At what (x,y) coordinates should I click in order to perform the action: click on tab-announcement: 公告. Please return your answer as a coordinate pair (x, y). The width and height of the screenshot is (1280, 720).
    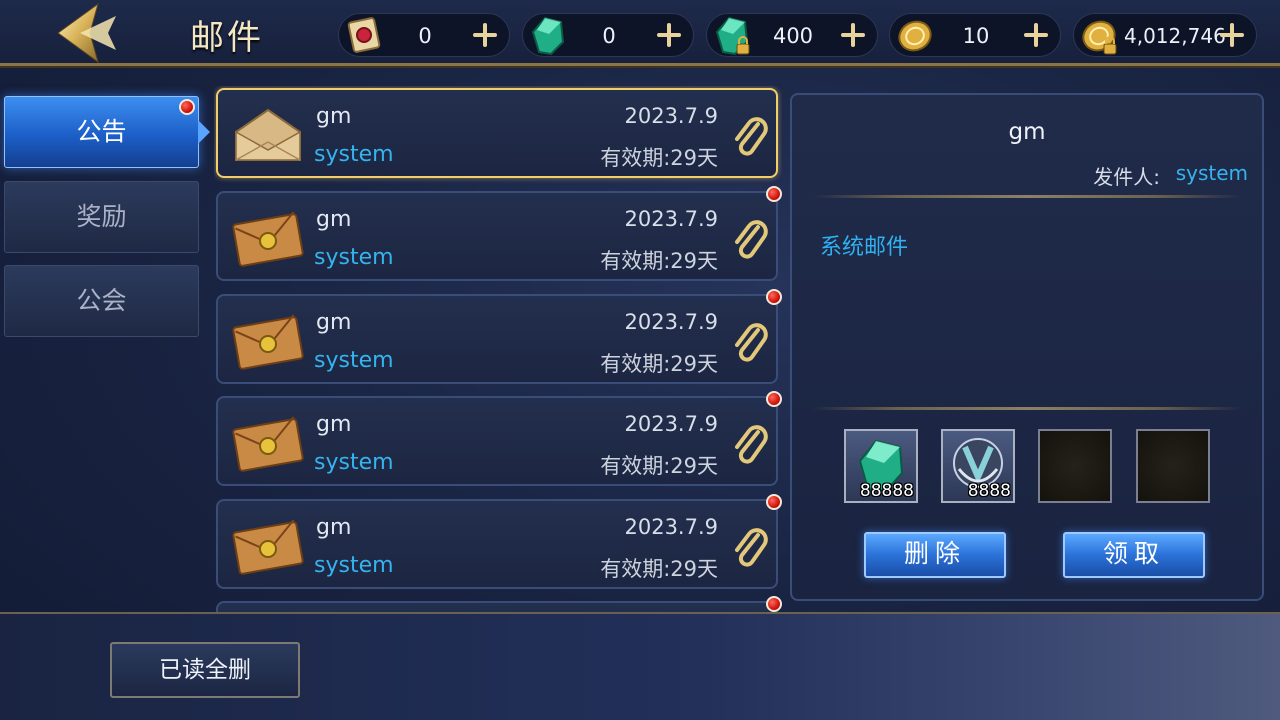
    Looking at the image, I should click on (101, 132).